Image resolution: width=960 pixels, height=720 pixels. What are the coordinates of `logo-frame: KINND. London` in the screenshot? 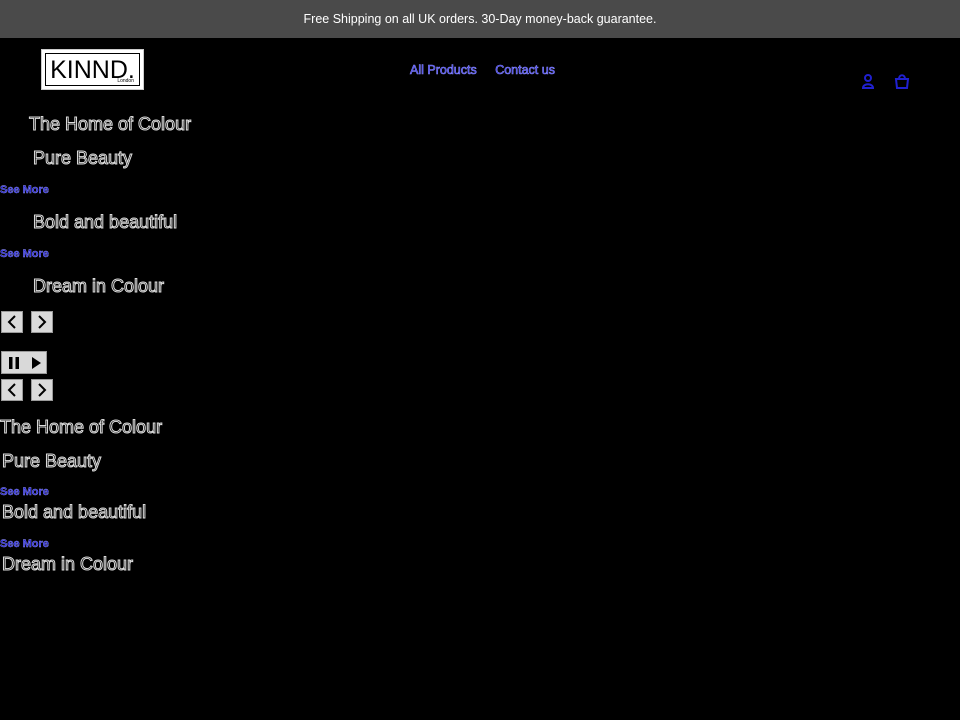 It's located at (92, 69).